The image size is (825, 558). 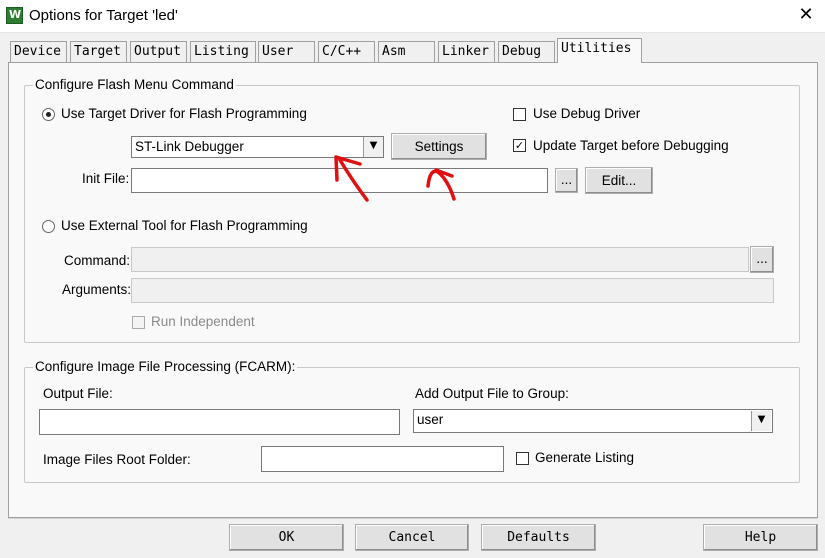 I want to click on tab-utilities: Utilities, so click(x=599, y=50).